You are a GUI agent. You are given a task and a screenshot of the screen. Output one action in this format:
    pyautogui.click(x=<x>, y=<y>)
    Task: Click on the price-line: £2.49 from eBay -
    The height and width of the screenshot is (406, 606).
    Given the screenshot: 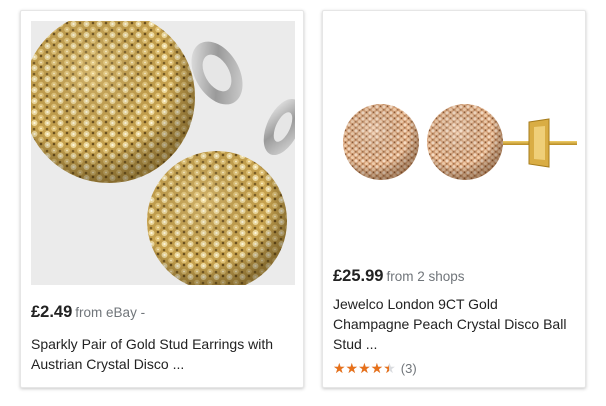 What is the action you would take?
    pyautogui.click(x=88, y=312)
    